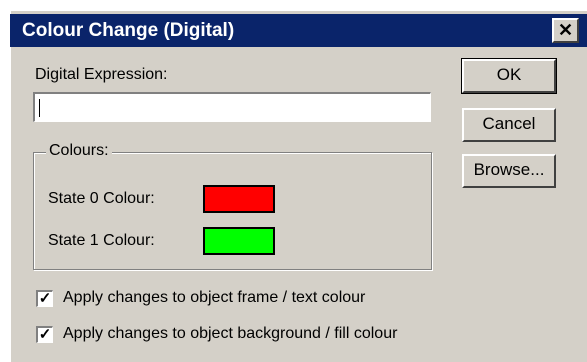 The image size is (587, 362). I want to click on cancel-button: Cancel, so click(509, 125).